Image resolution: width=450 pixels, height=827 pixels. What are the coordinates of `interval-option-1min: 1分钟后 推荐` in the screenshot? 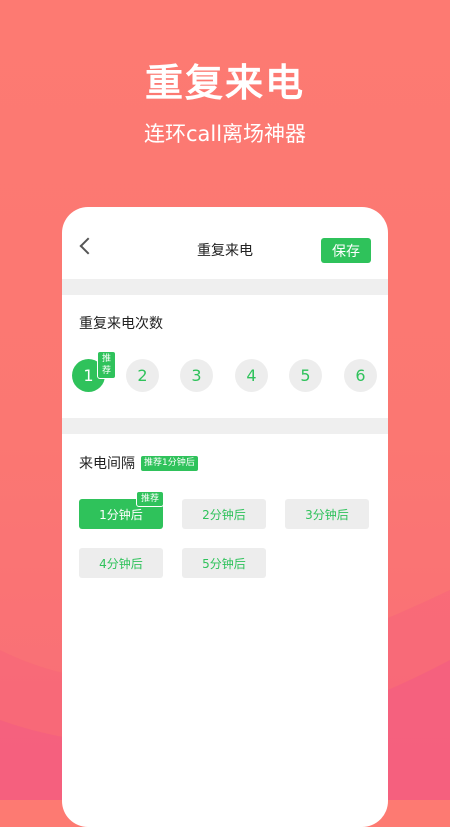 It's located at (121, 510).